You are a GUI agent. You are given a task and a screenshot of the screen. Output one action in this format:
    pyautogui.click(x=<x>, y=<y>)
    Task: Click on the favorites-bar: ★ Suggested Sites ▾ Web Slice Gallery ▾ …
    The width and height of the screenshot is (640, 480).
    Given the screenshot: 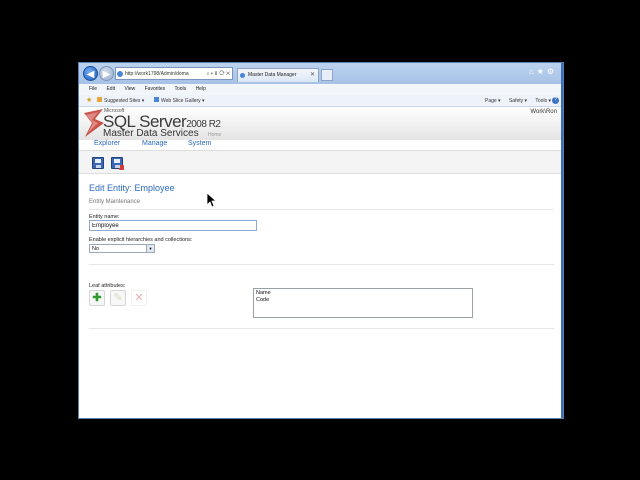 What is the action you would take?
    pyautogui.click(x=321, y=101)
    